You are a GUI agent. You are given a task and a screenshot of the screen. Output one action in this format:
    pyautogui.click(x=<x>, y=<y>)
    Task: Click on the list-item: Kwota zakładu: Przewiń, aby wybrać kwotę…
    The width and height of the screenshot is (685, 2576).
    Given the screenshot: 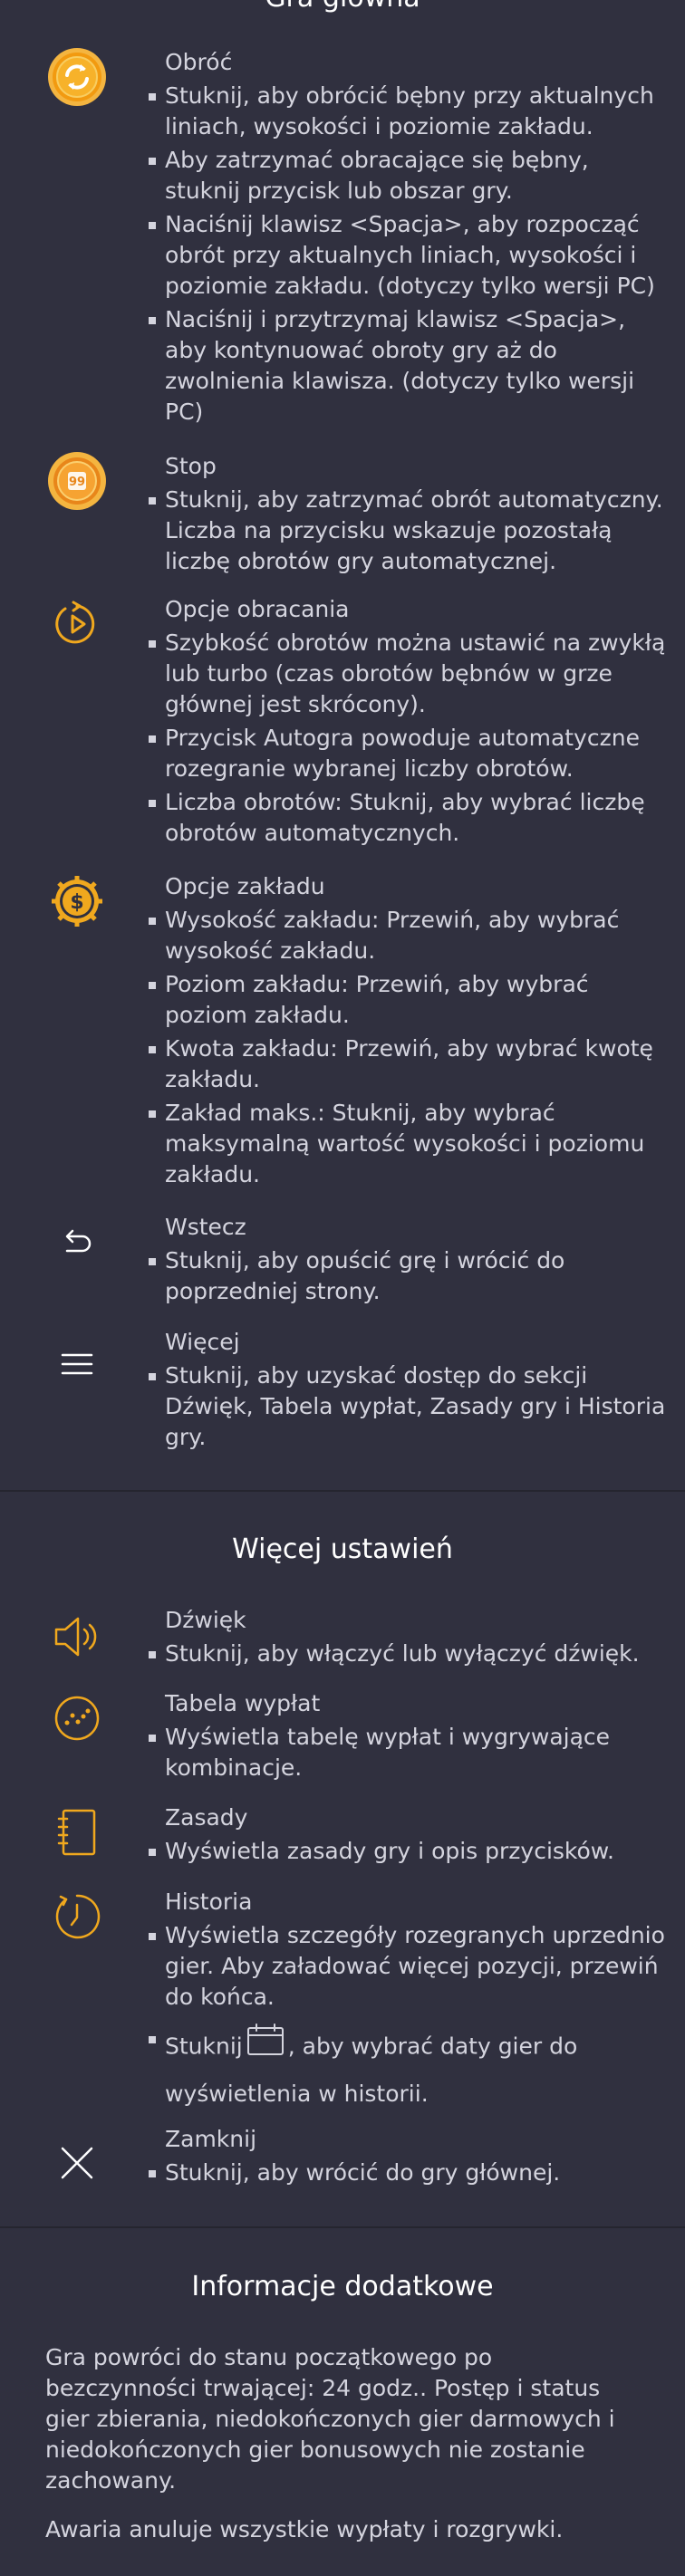 What is the action you would take?
    pyautogui.click(x=408, y=1064)
    